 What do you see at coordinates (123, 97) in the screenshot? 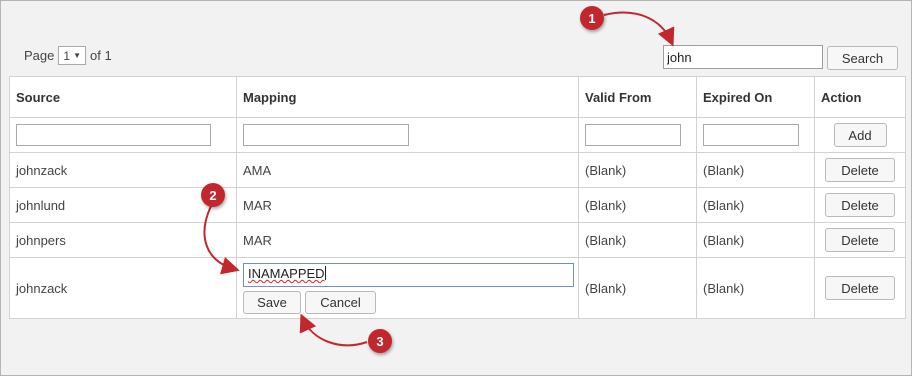
I see `column-header-source: Source` at bounding box center [123, 97].